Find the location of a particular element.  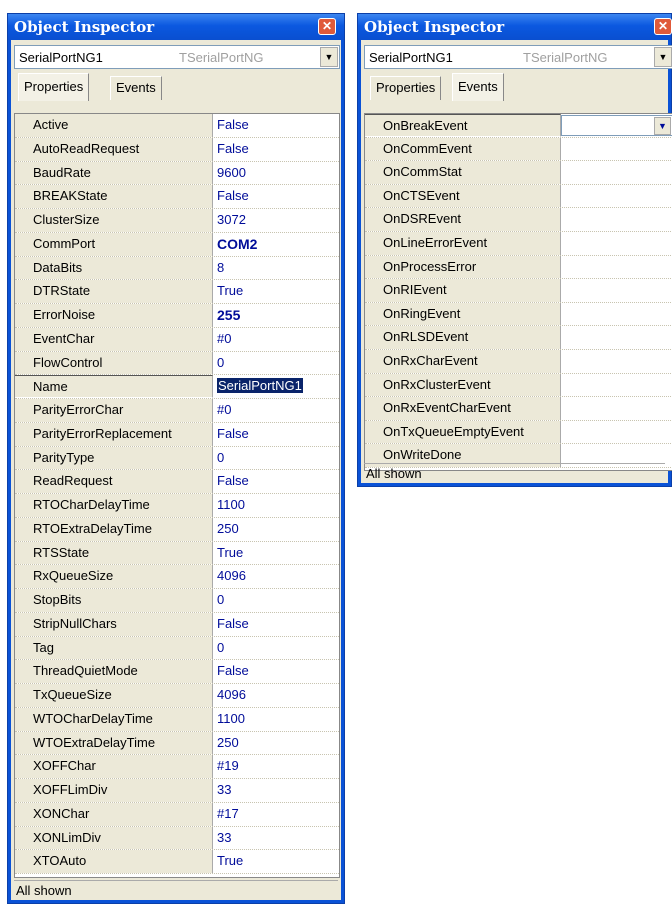

property-value: True is located at coordinates (276, 861).